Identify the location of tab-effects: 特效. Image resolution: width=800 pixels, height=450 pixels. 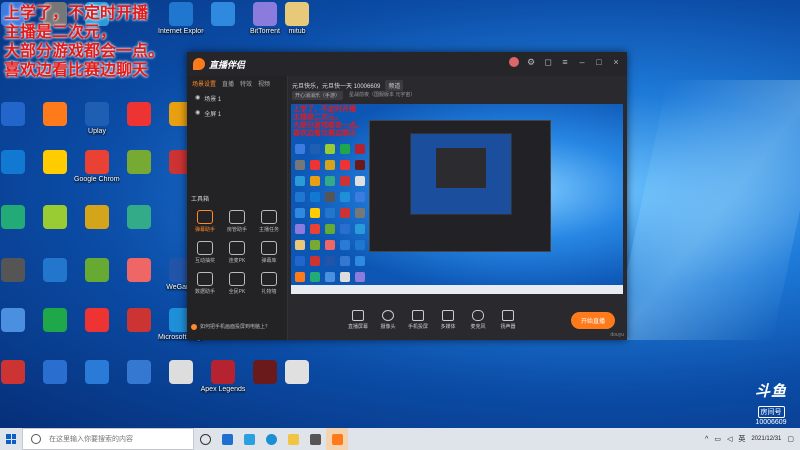
(246, 83).